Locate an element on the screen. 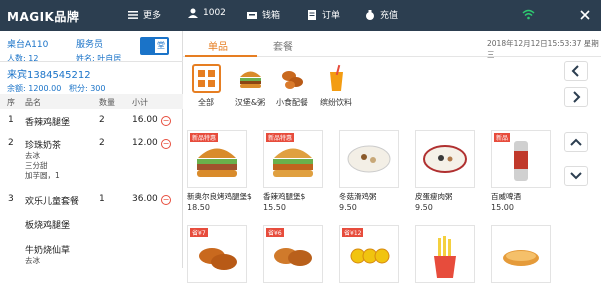 The image size is (601, 285). product-price: 9.50 is located at coordinates (424, 207).